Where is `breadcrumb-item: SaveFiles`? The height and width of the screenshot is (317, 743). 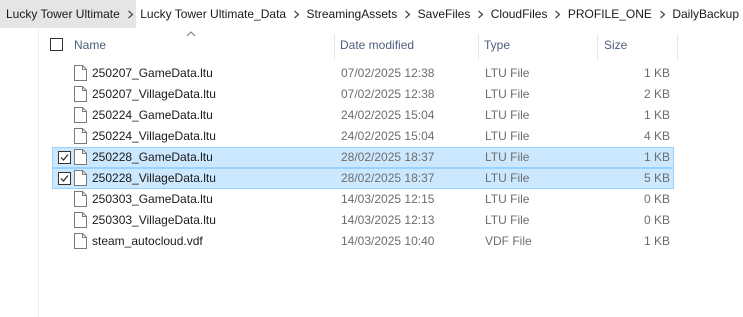 breadcrumb-item: SaveFiles is located at coordinates (444, 14).